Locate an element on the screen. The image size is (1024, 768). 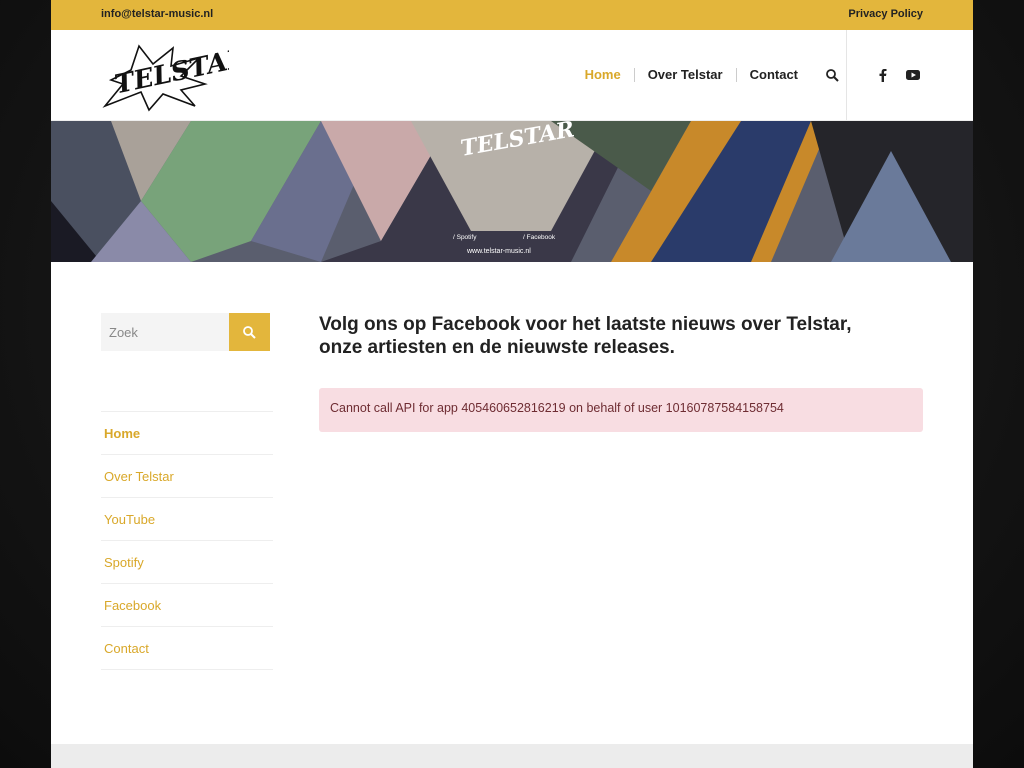
footer is located at coordinates (512, 756).